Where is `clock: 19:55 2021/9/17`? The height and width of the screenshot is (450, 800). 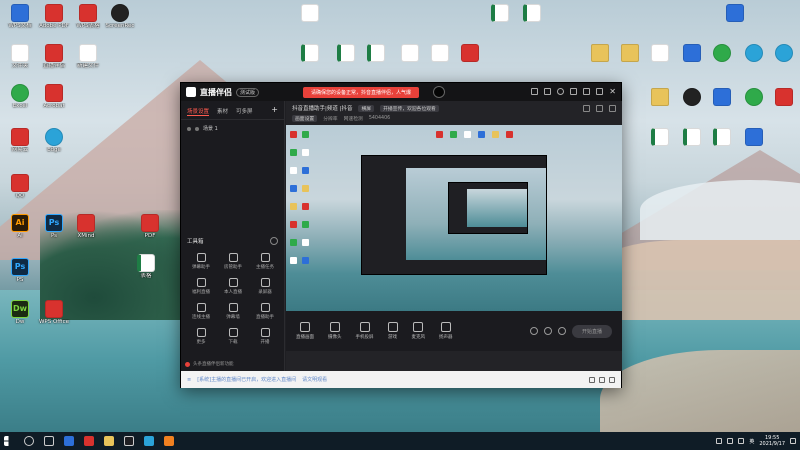 clock: 19:55 2021/9/17 is located at coordinates (772, 441).